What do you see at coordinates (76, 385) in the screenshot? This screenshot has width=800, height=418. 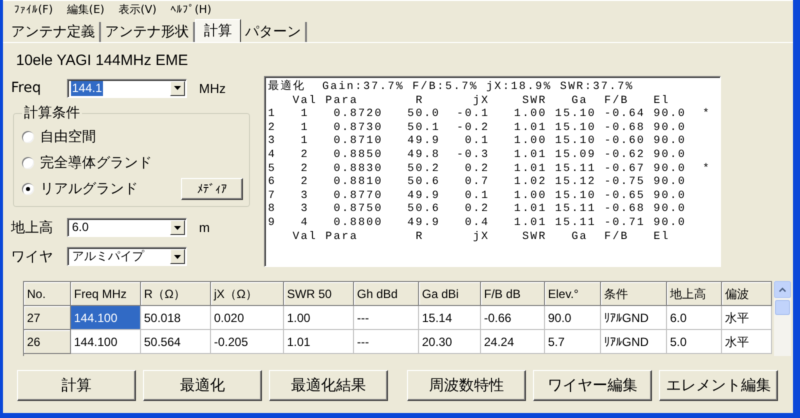 I see `action-button: 計算` at bounding box center [76, 385].